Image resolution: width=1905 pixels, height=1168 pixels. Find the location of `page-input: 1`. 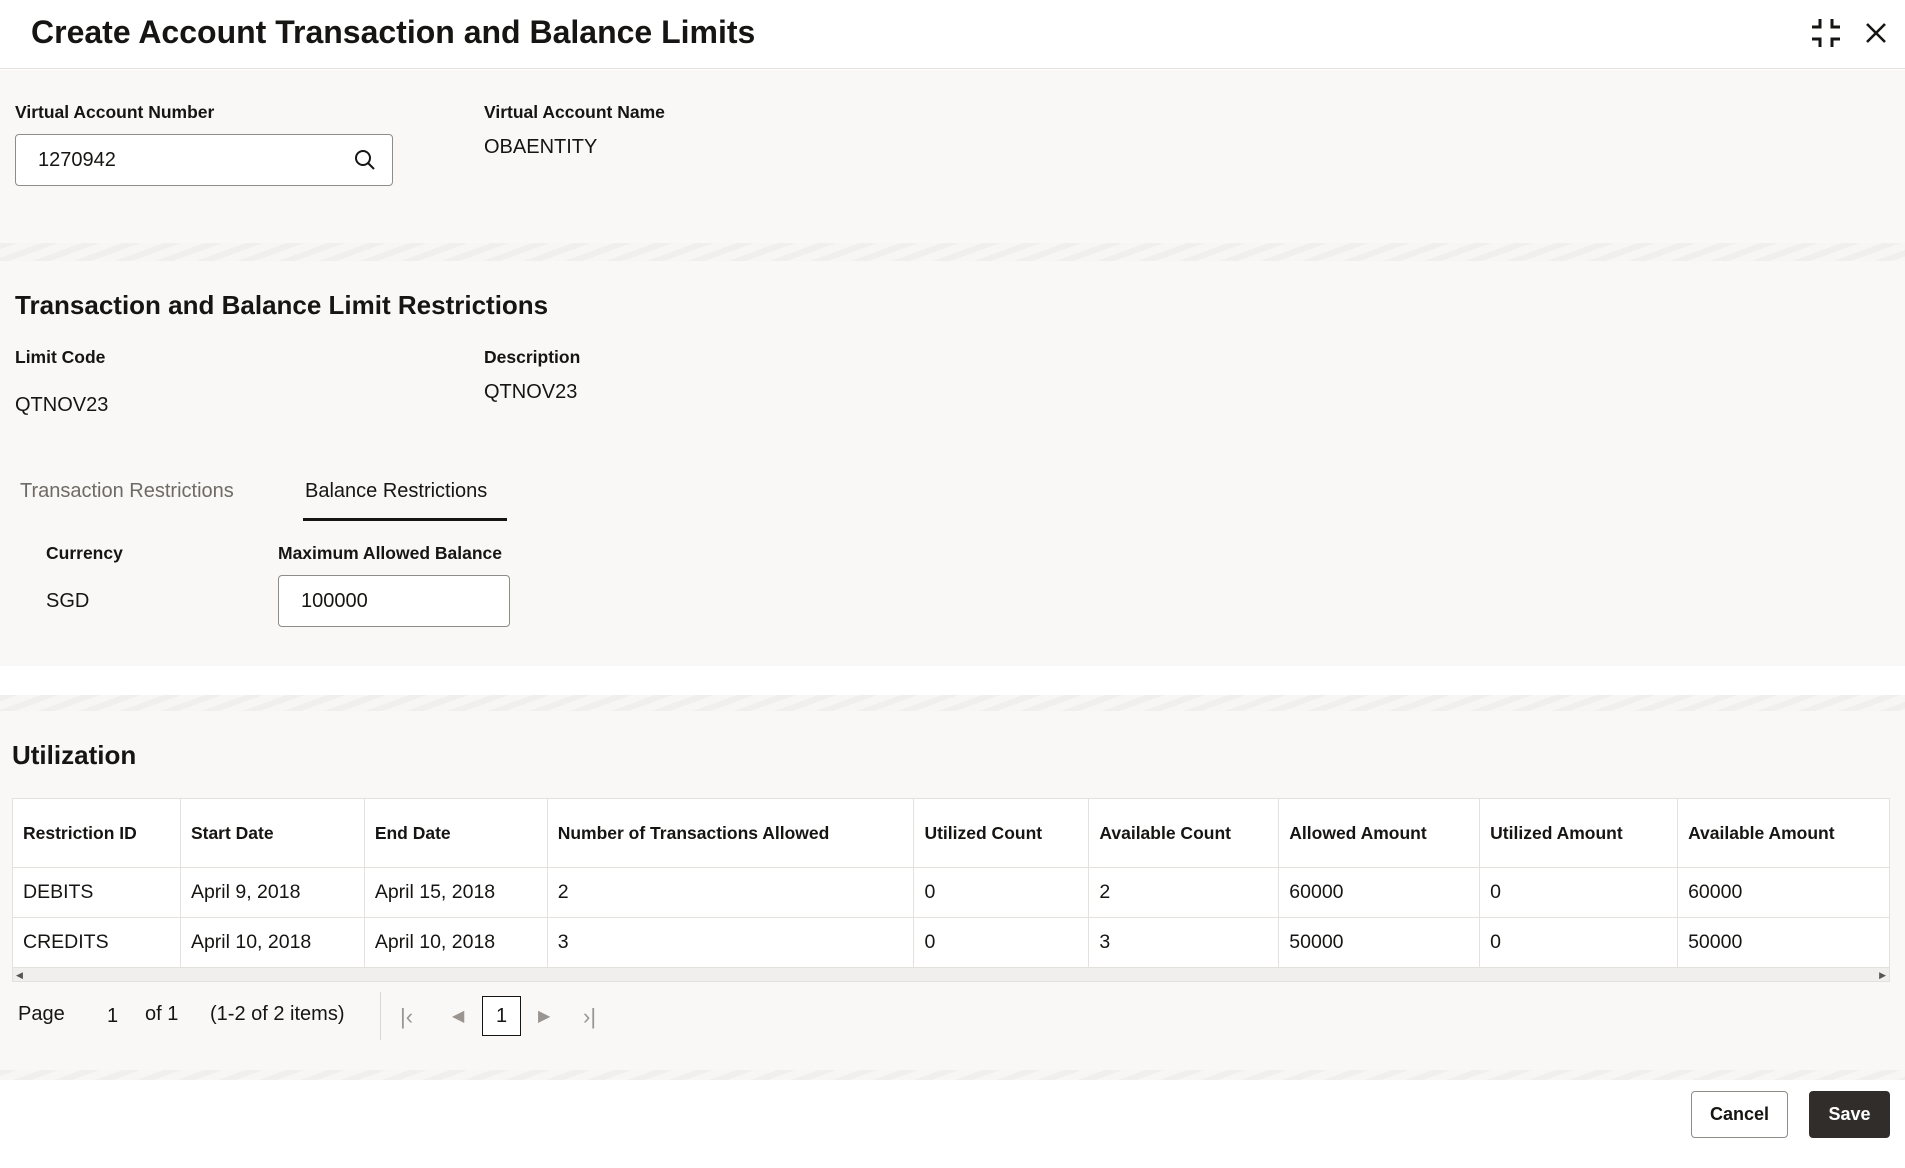

page-input: 1 is located at coordinates (112, 1016).